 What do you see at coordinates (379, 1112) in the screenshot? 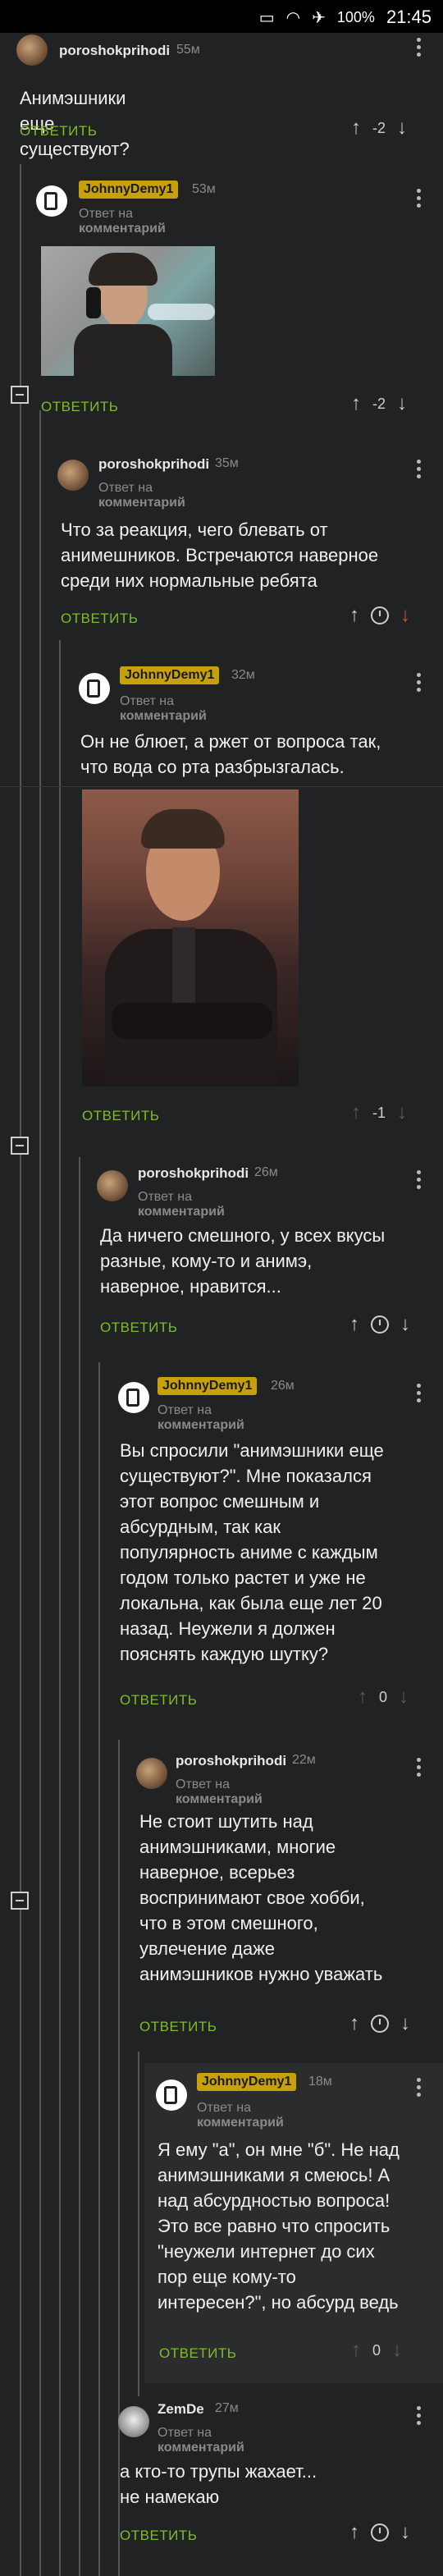
I see `score: -1` at bounding box center [379, 1112].